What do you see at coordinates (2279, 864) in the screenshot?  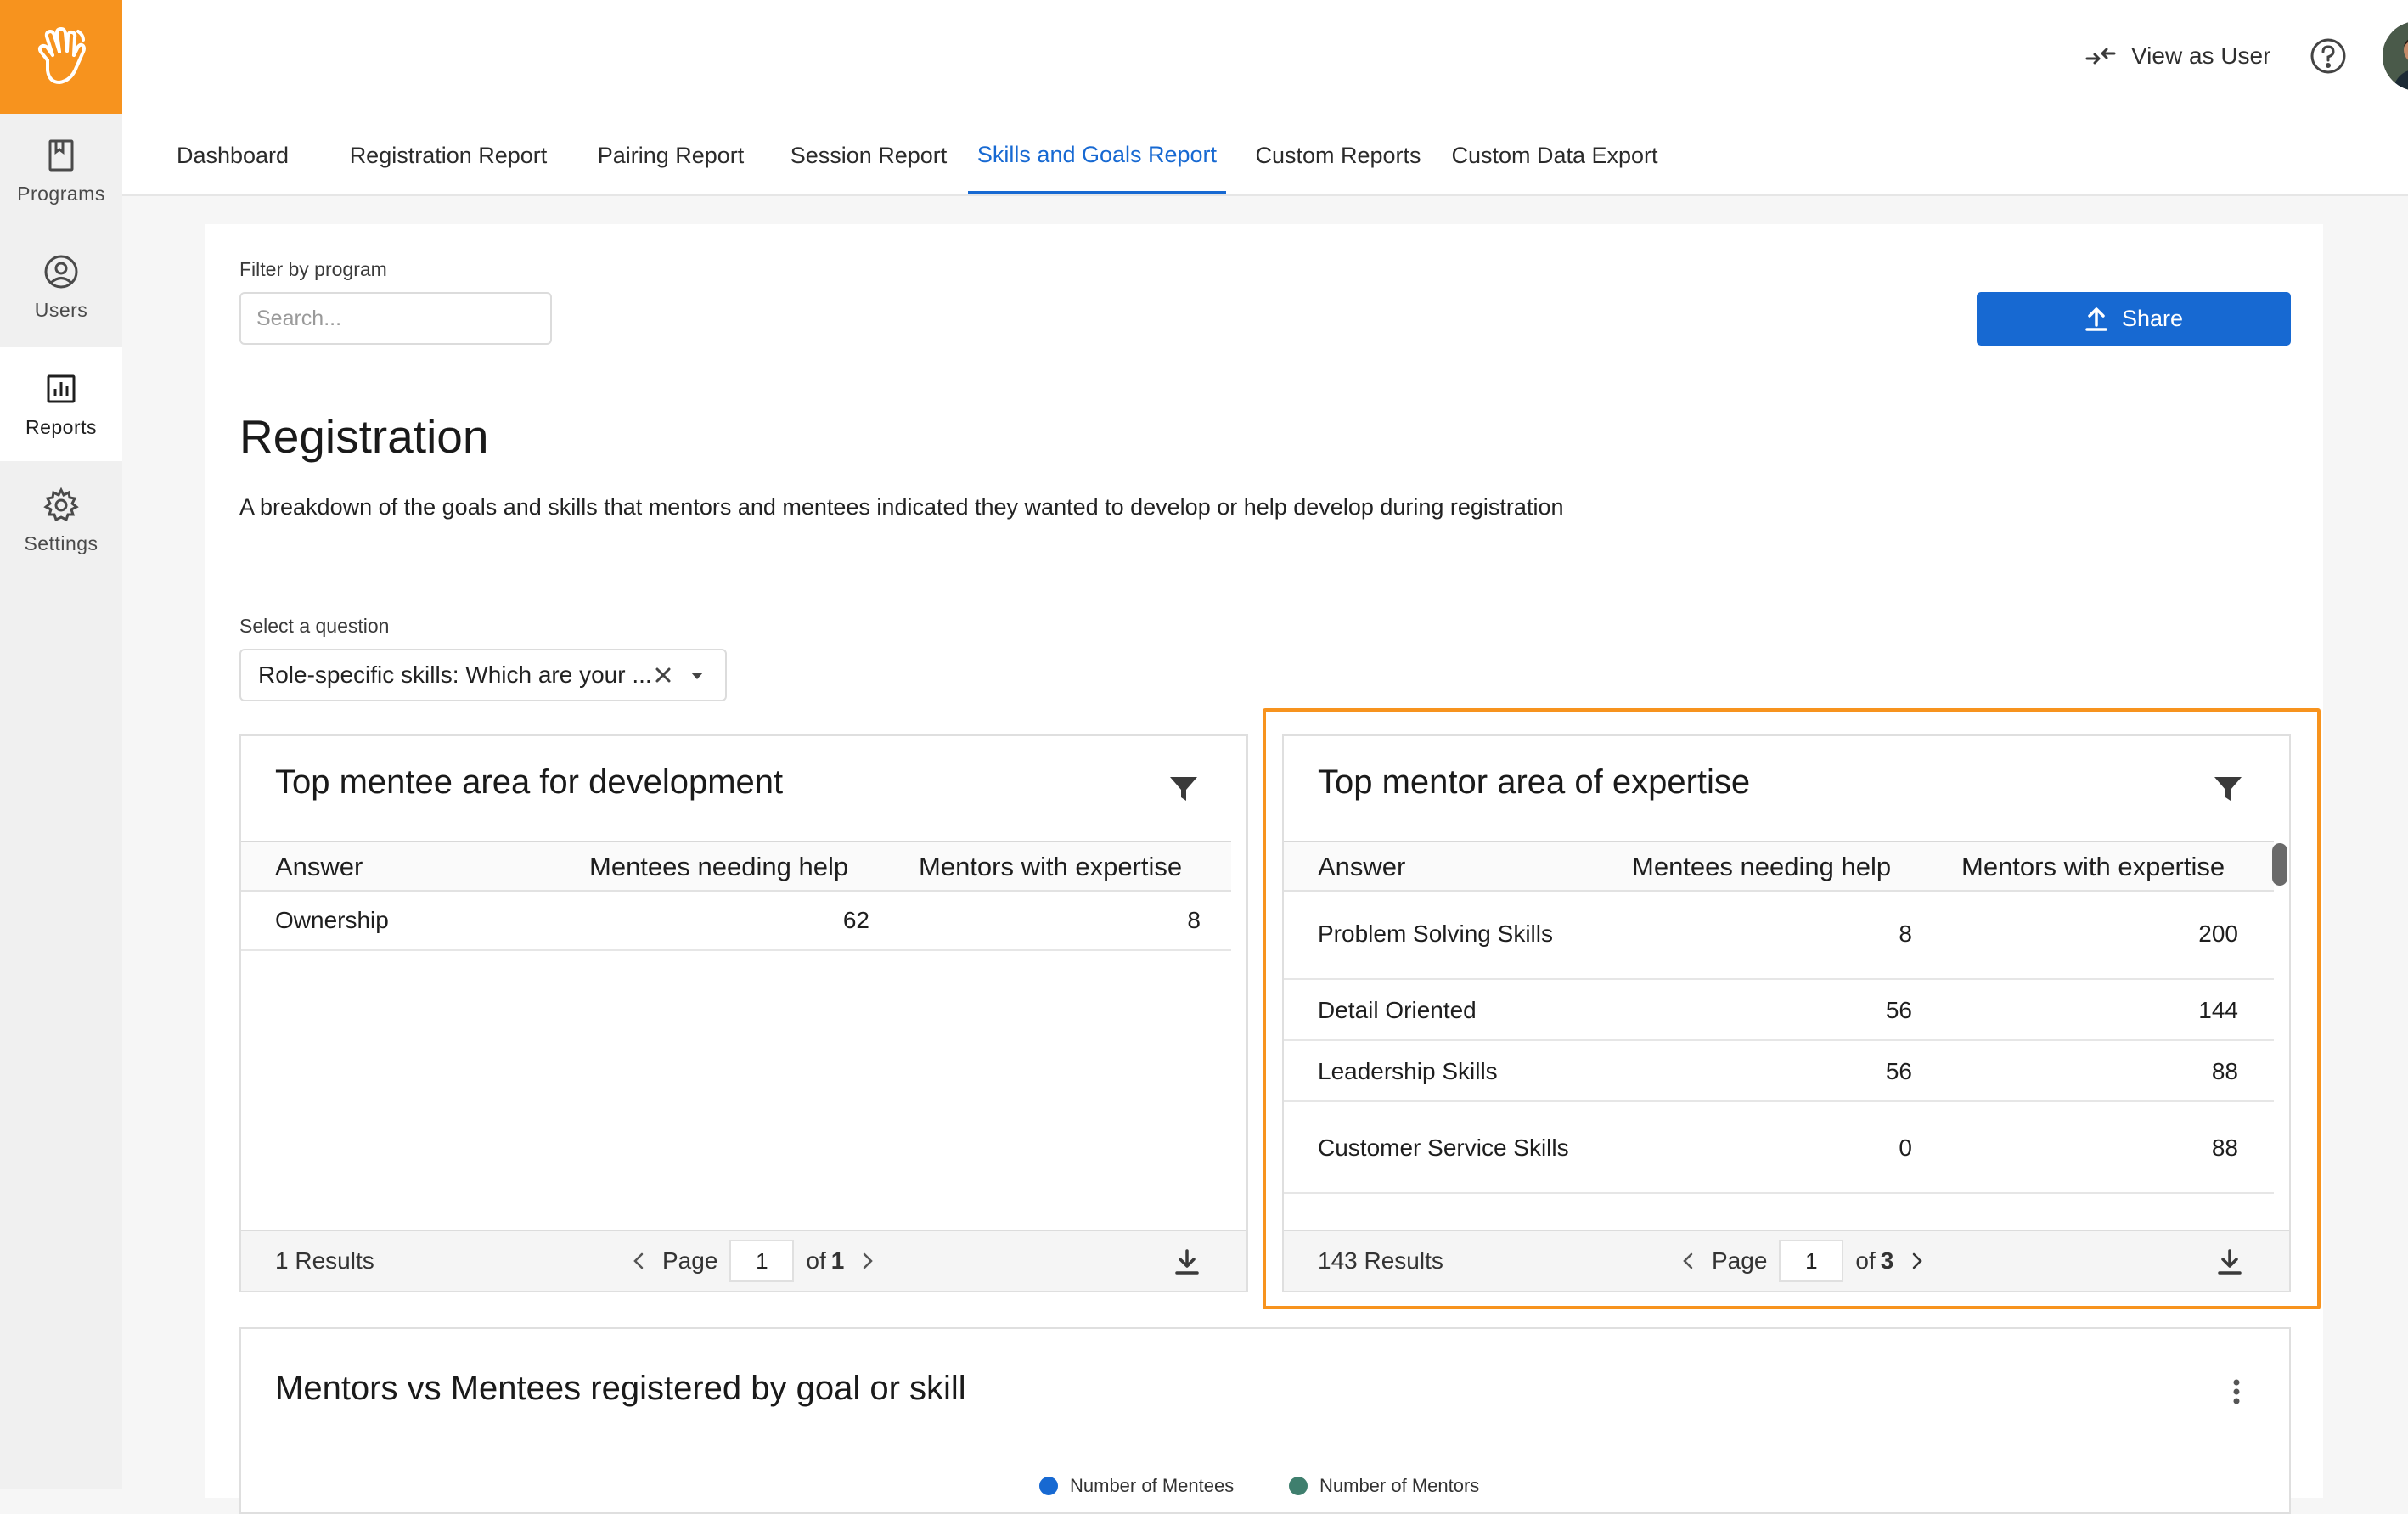 I see `table-scrollbar` at bounding box center [2279, 864].